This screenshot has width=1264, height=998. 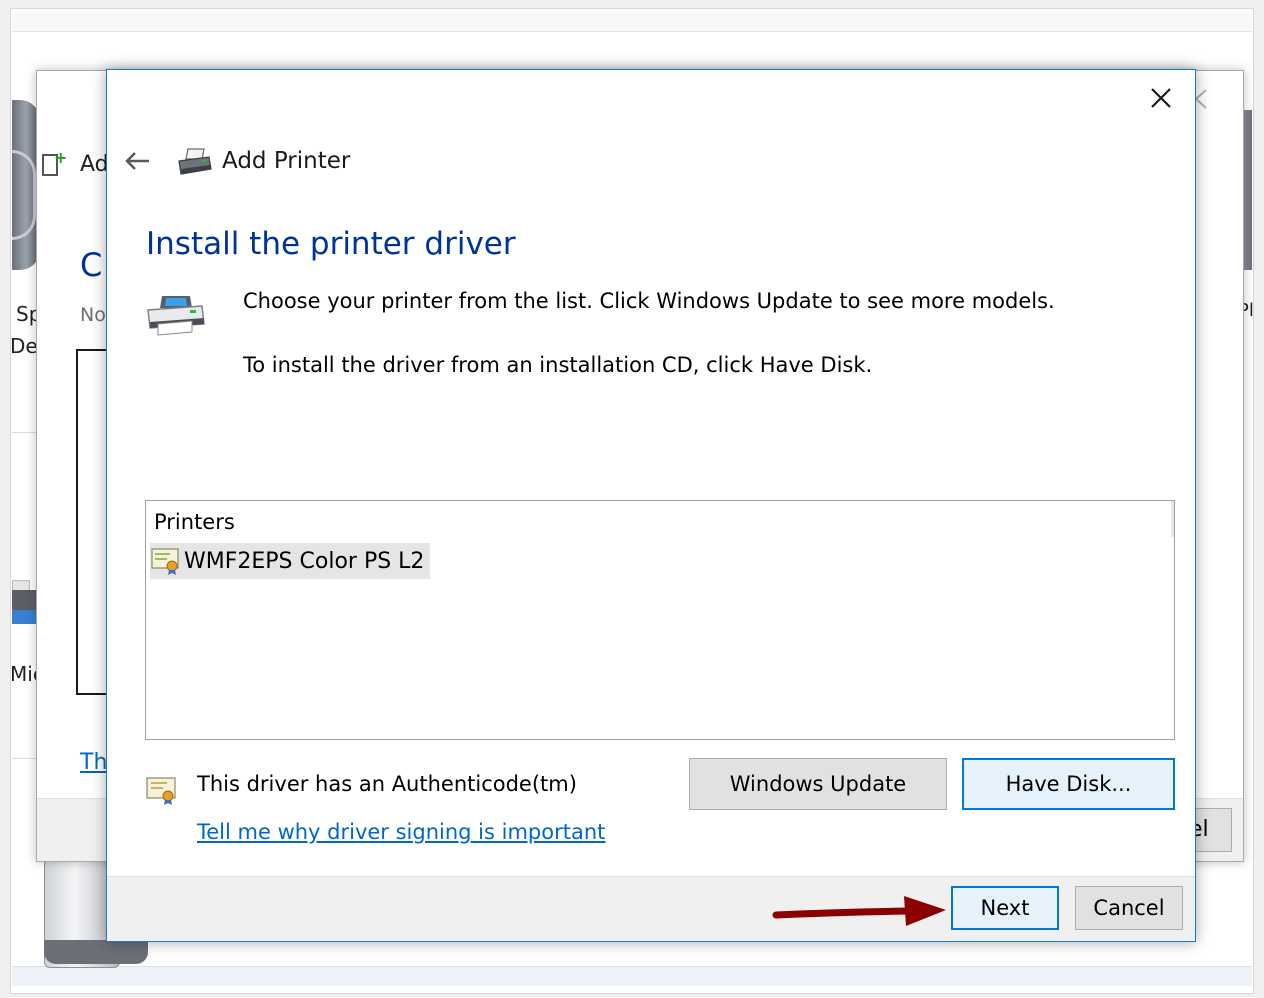 I want to click on list-item-label: WMF2EPS Color PS L2, so click(x=304, y=561).